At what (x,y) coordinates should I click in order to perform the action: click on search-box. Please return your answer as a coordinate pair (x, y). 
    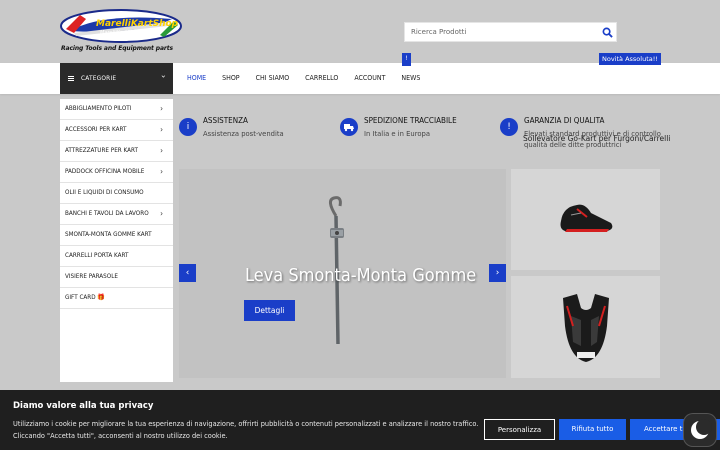
    Looking at the image, I should click on (510, 32).